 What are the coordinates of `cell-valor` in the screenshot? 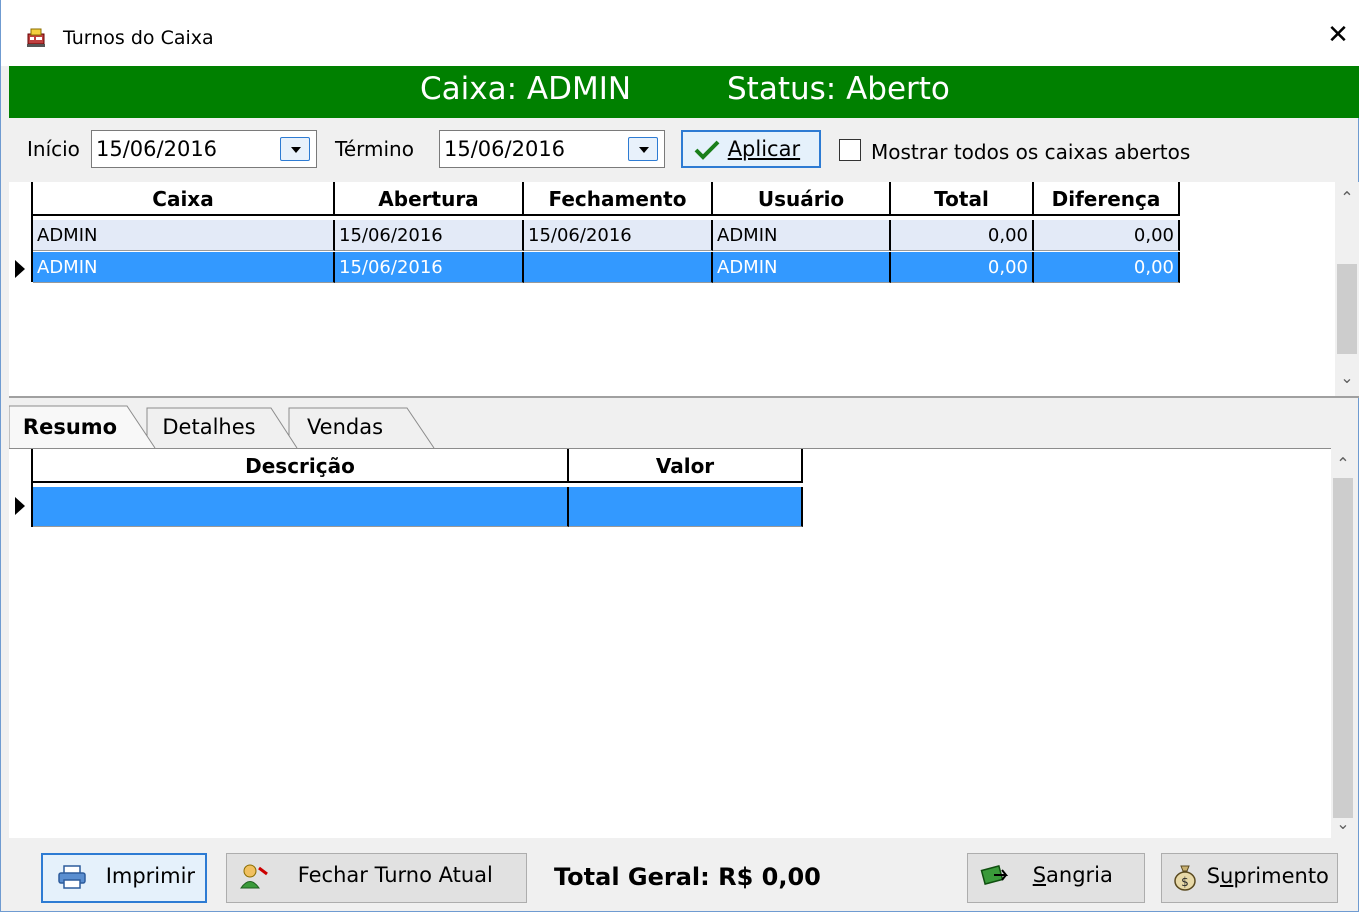 It's located at (686, 507).